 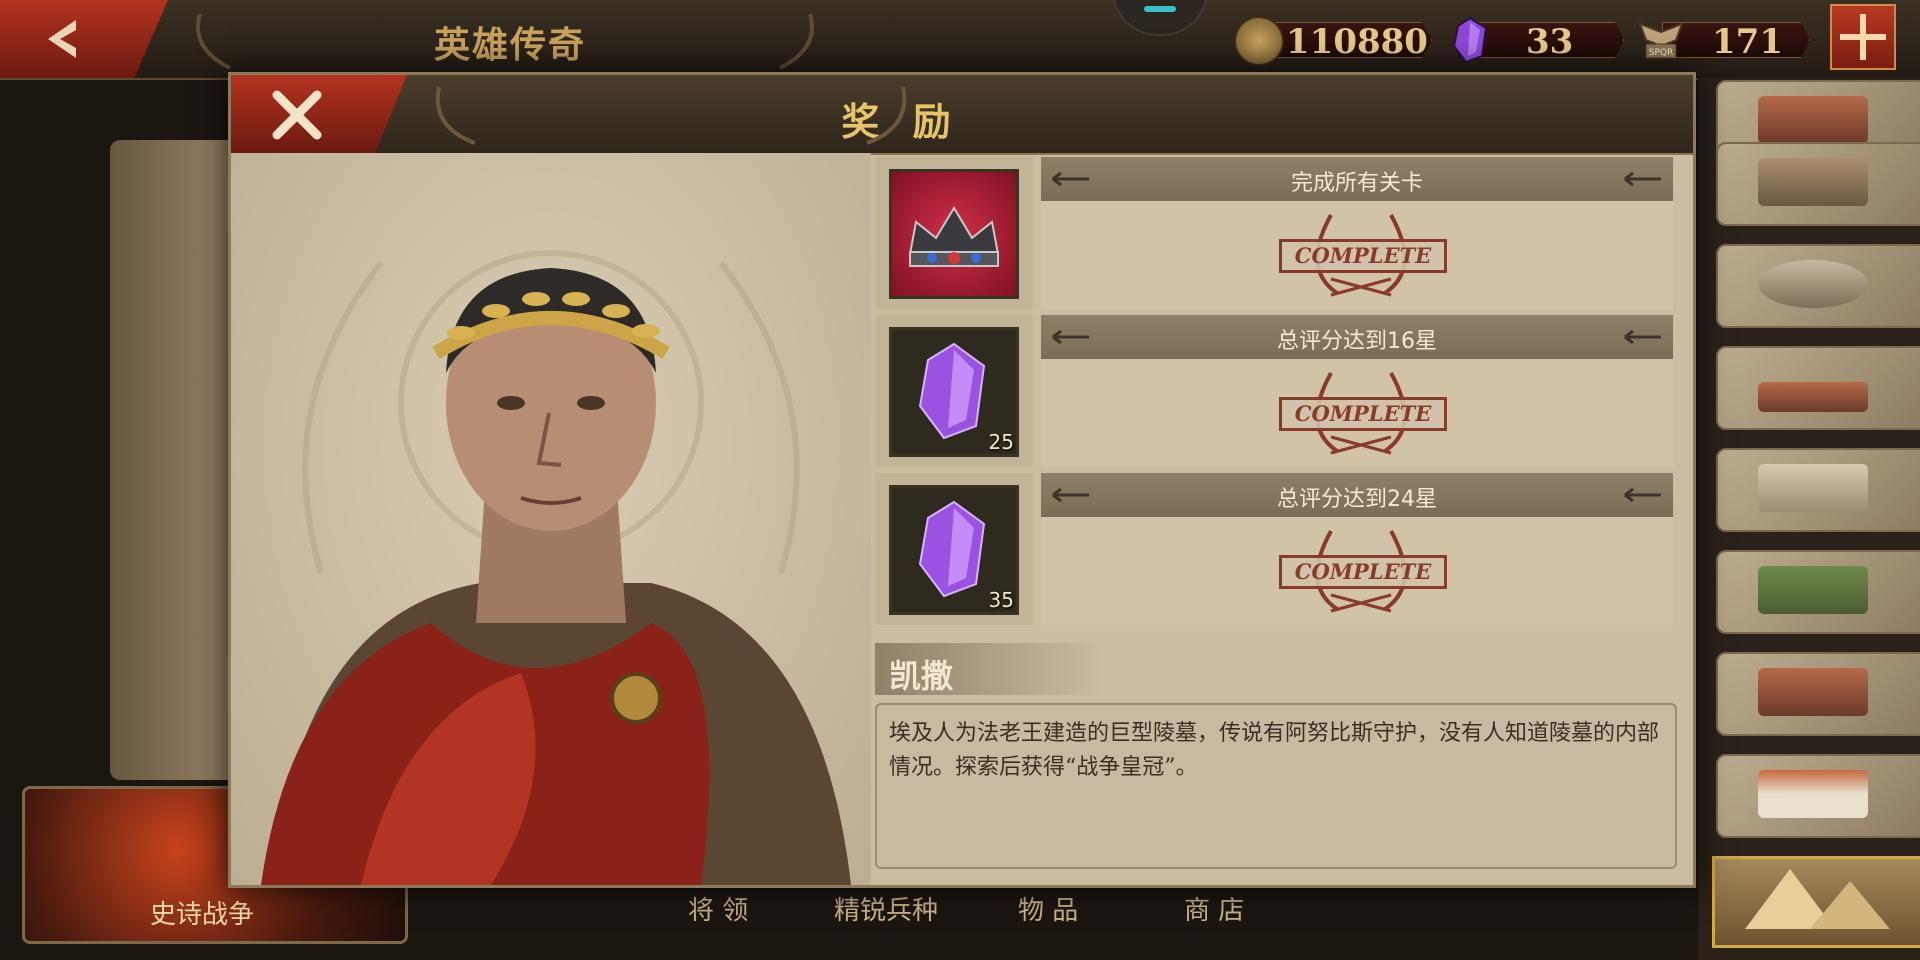 I want to click on hero-name-bar: 凯撒, so click(x=990, y=669).